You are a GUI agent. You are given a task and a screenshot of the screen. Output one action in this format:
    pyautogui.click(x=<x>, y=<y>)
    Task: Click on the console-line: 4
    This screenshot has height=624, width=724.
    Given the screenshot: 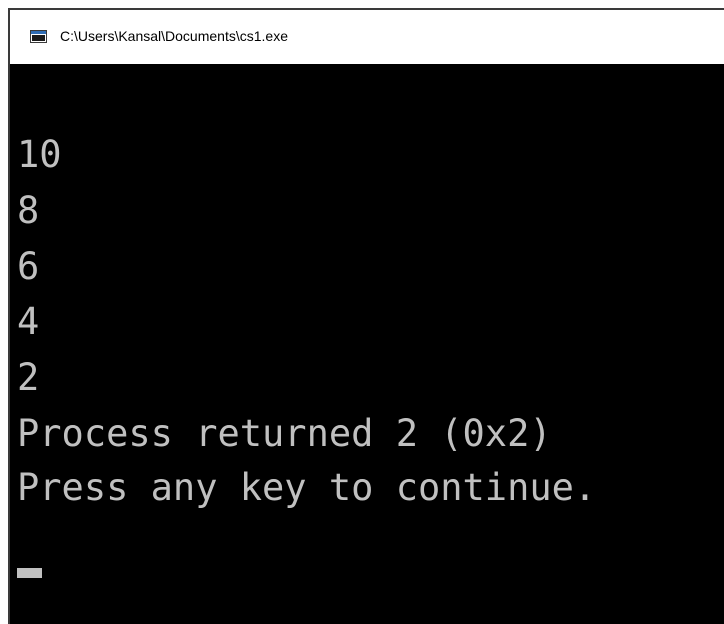 What is the action you would take?
    pyautogui.click(x=28, y=321)
    